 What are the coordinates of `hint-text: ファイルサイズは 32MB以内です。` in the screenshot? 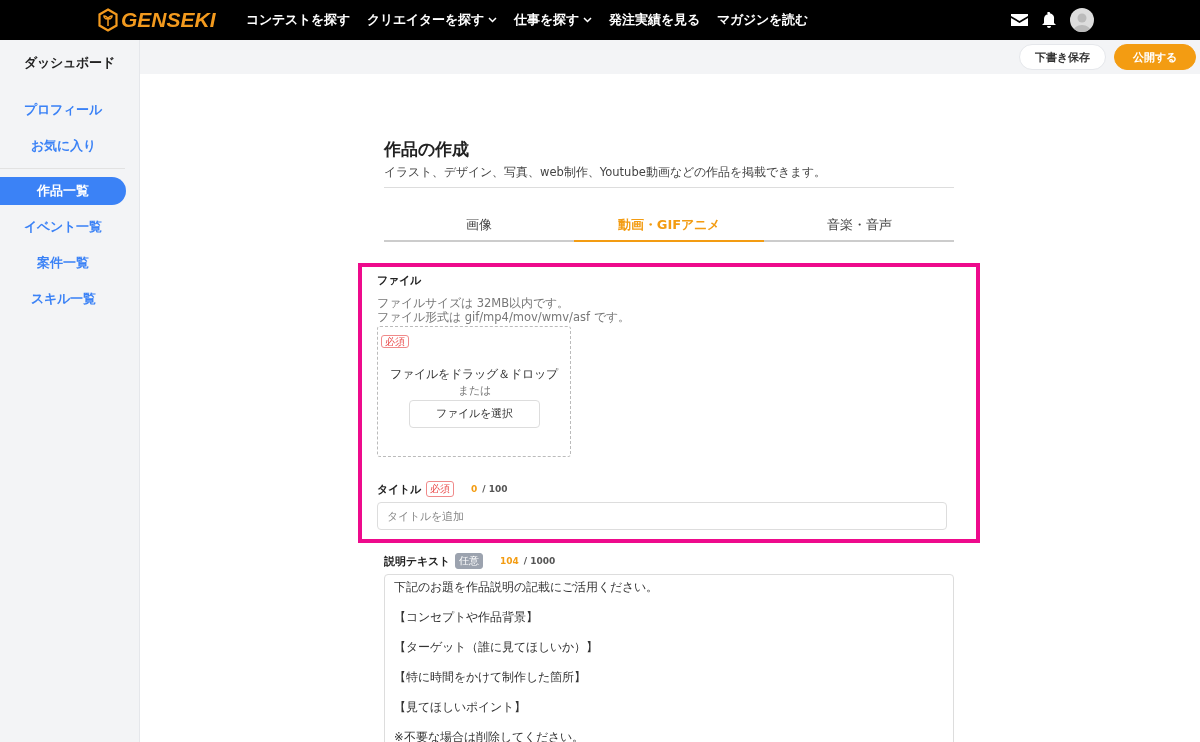 It's located at (474, 303).